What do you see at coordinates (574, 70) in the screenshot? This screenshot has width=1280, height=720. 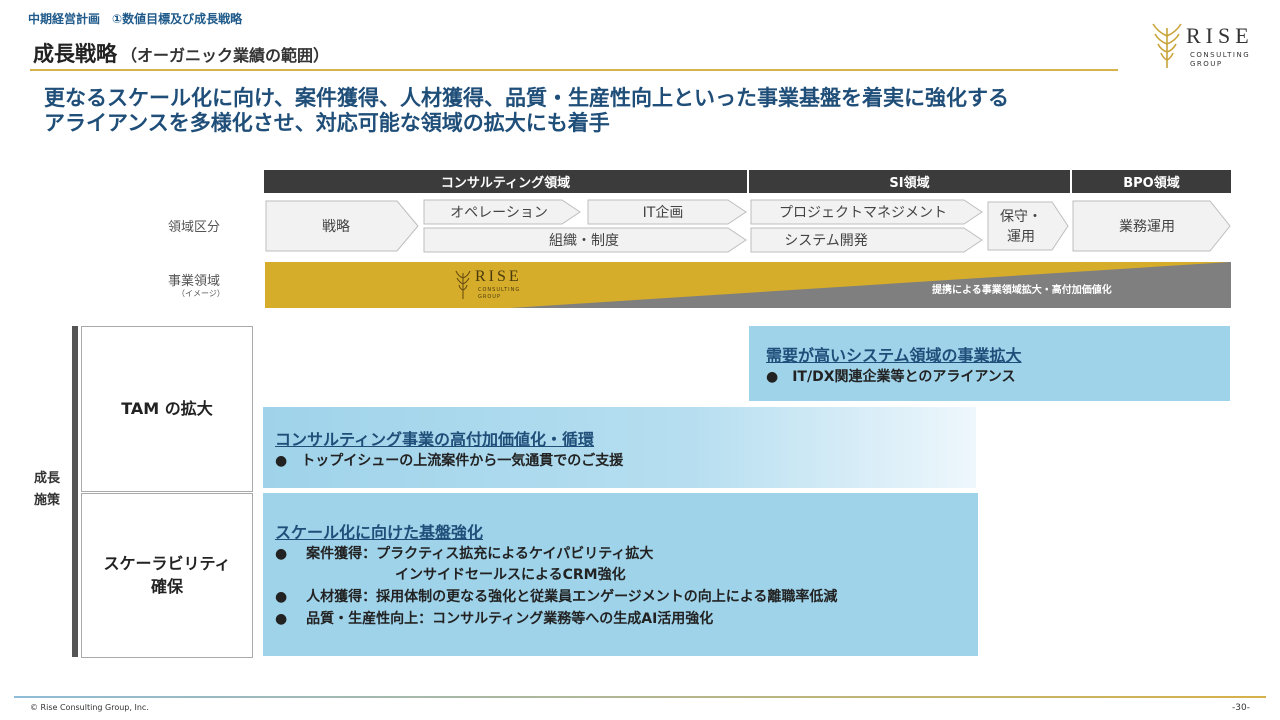 I see `title-underline` at bounding box center [574, 70].